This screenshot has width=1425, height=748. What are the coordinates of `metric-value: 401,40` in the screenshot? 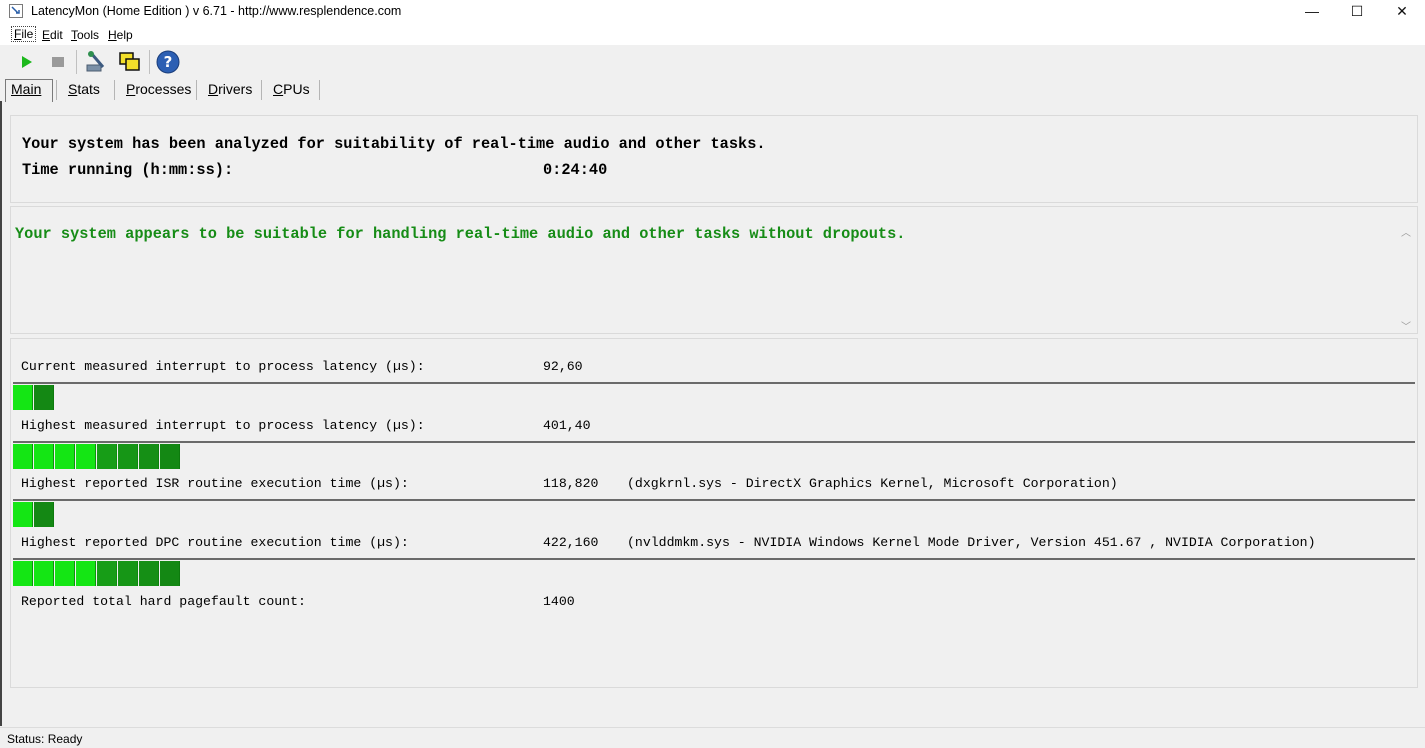 It's located at (567, 425).